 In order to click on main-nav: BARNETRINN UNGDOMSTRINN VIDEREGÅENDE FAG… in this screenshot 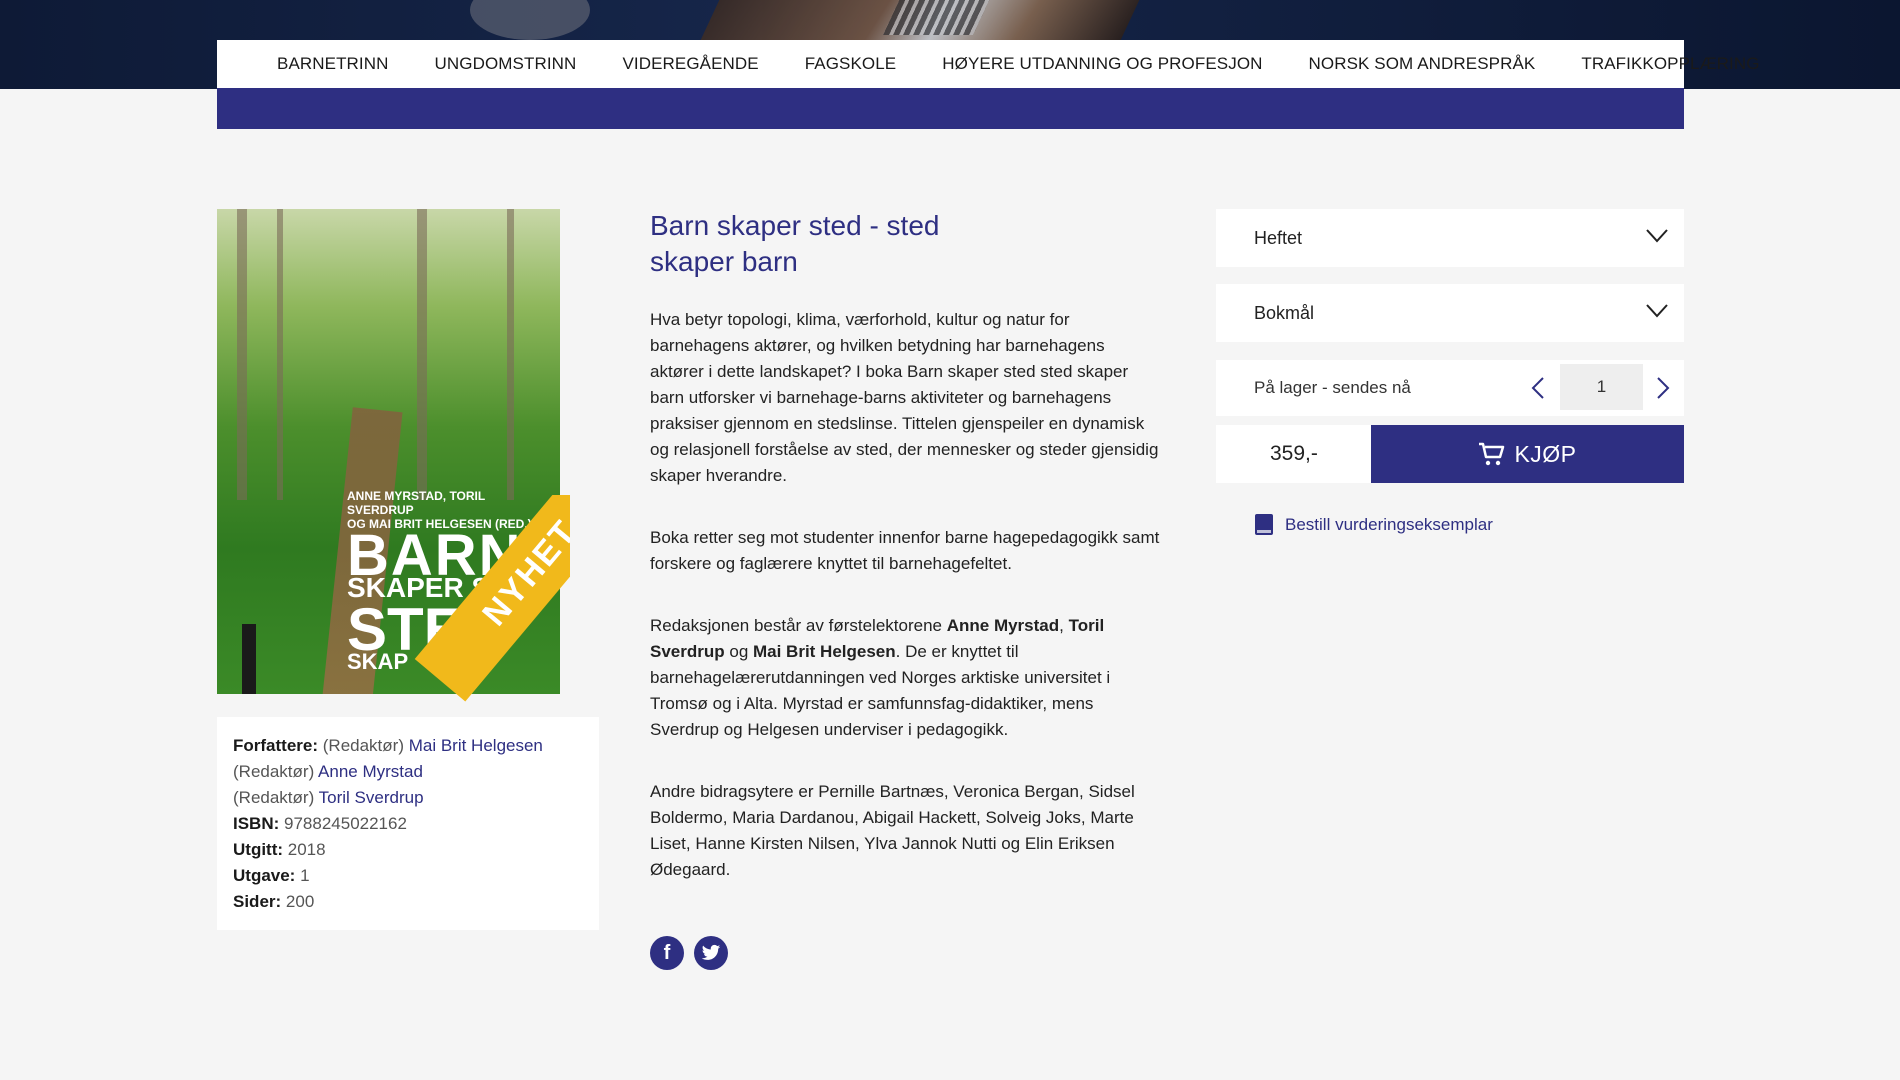, I will do `click(988, 64)`.